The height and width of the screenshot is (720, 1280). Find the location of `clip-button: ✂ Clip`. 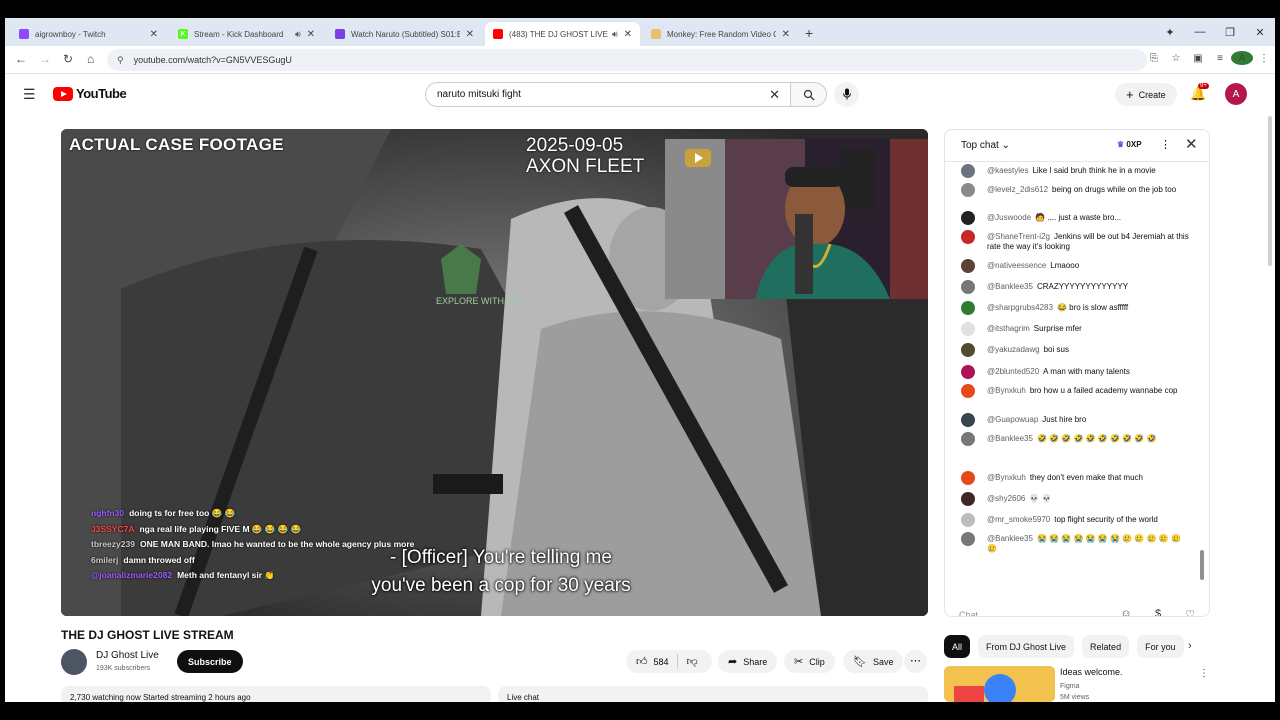

clip-button: ✂ Clip is located at coordinates (809, 661).